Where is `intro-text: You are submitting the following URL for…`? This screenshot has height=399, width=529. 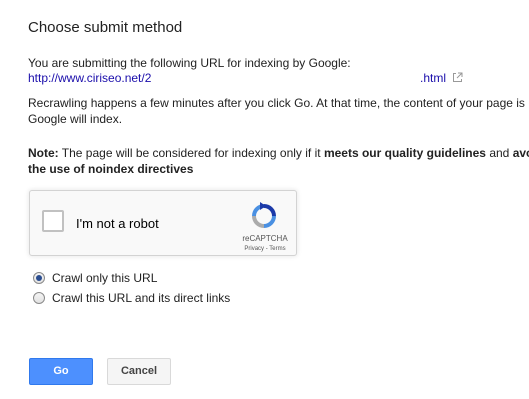 intro-text: You are submitting the following URL for… is located at coordinates (189, 63).